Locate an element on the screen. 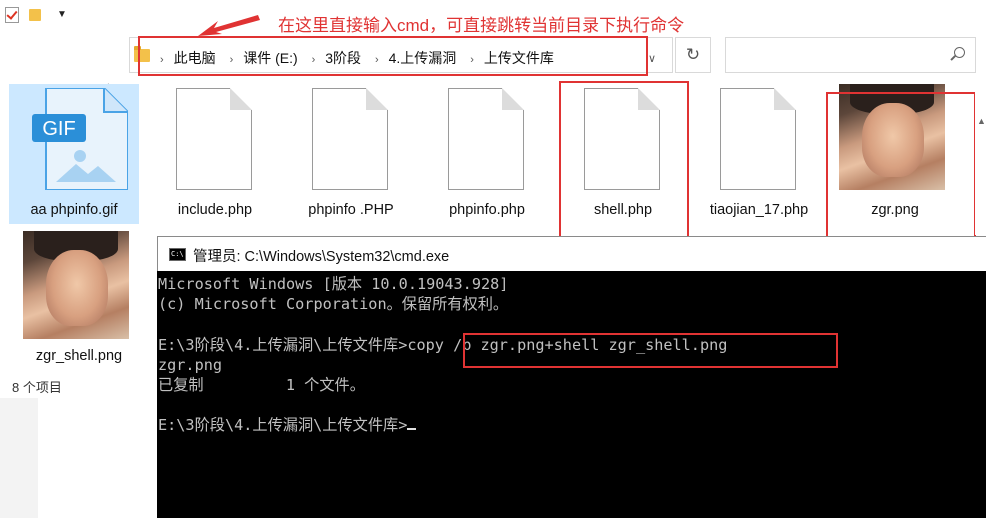  file-item-zgr-shell-png: zgr_shell.png is located at coordinates (79, 298).